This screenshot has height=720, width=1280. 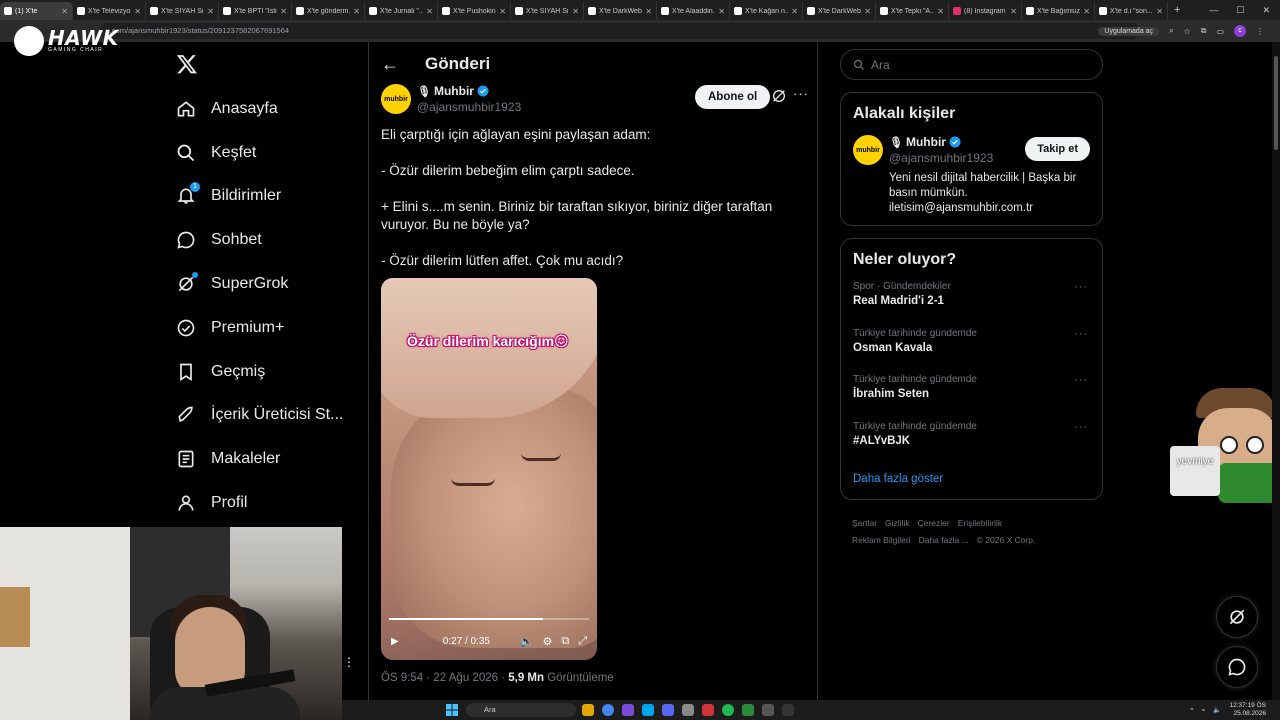 I want to click on open-in-app-button: Uygulamada aç, so click(x=1129, y=31).